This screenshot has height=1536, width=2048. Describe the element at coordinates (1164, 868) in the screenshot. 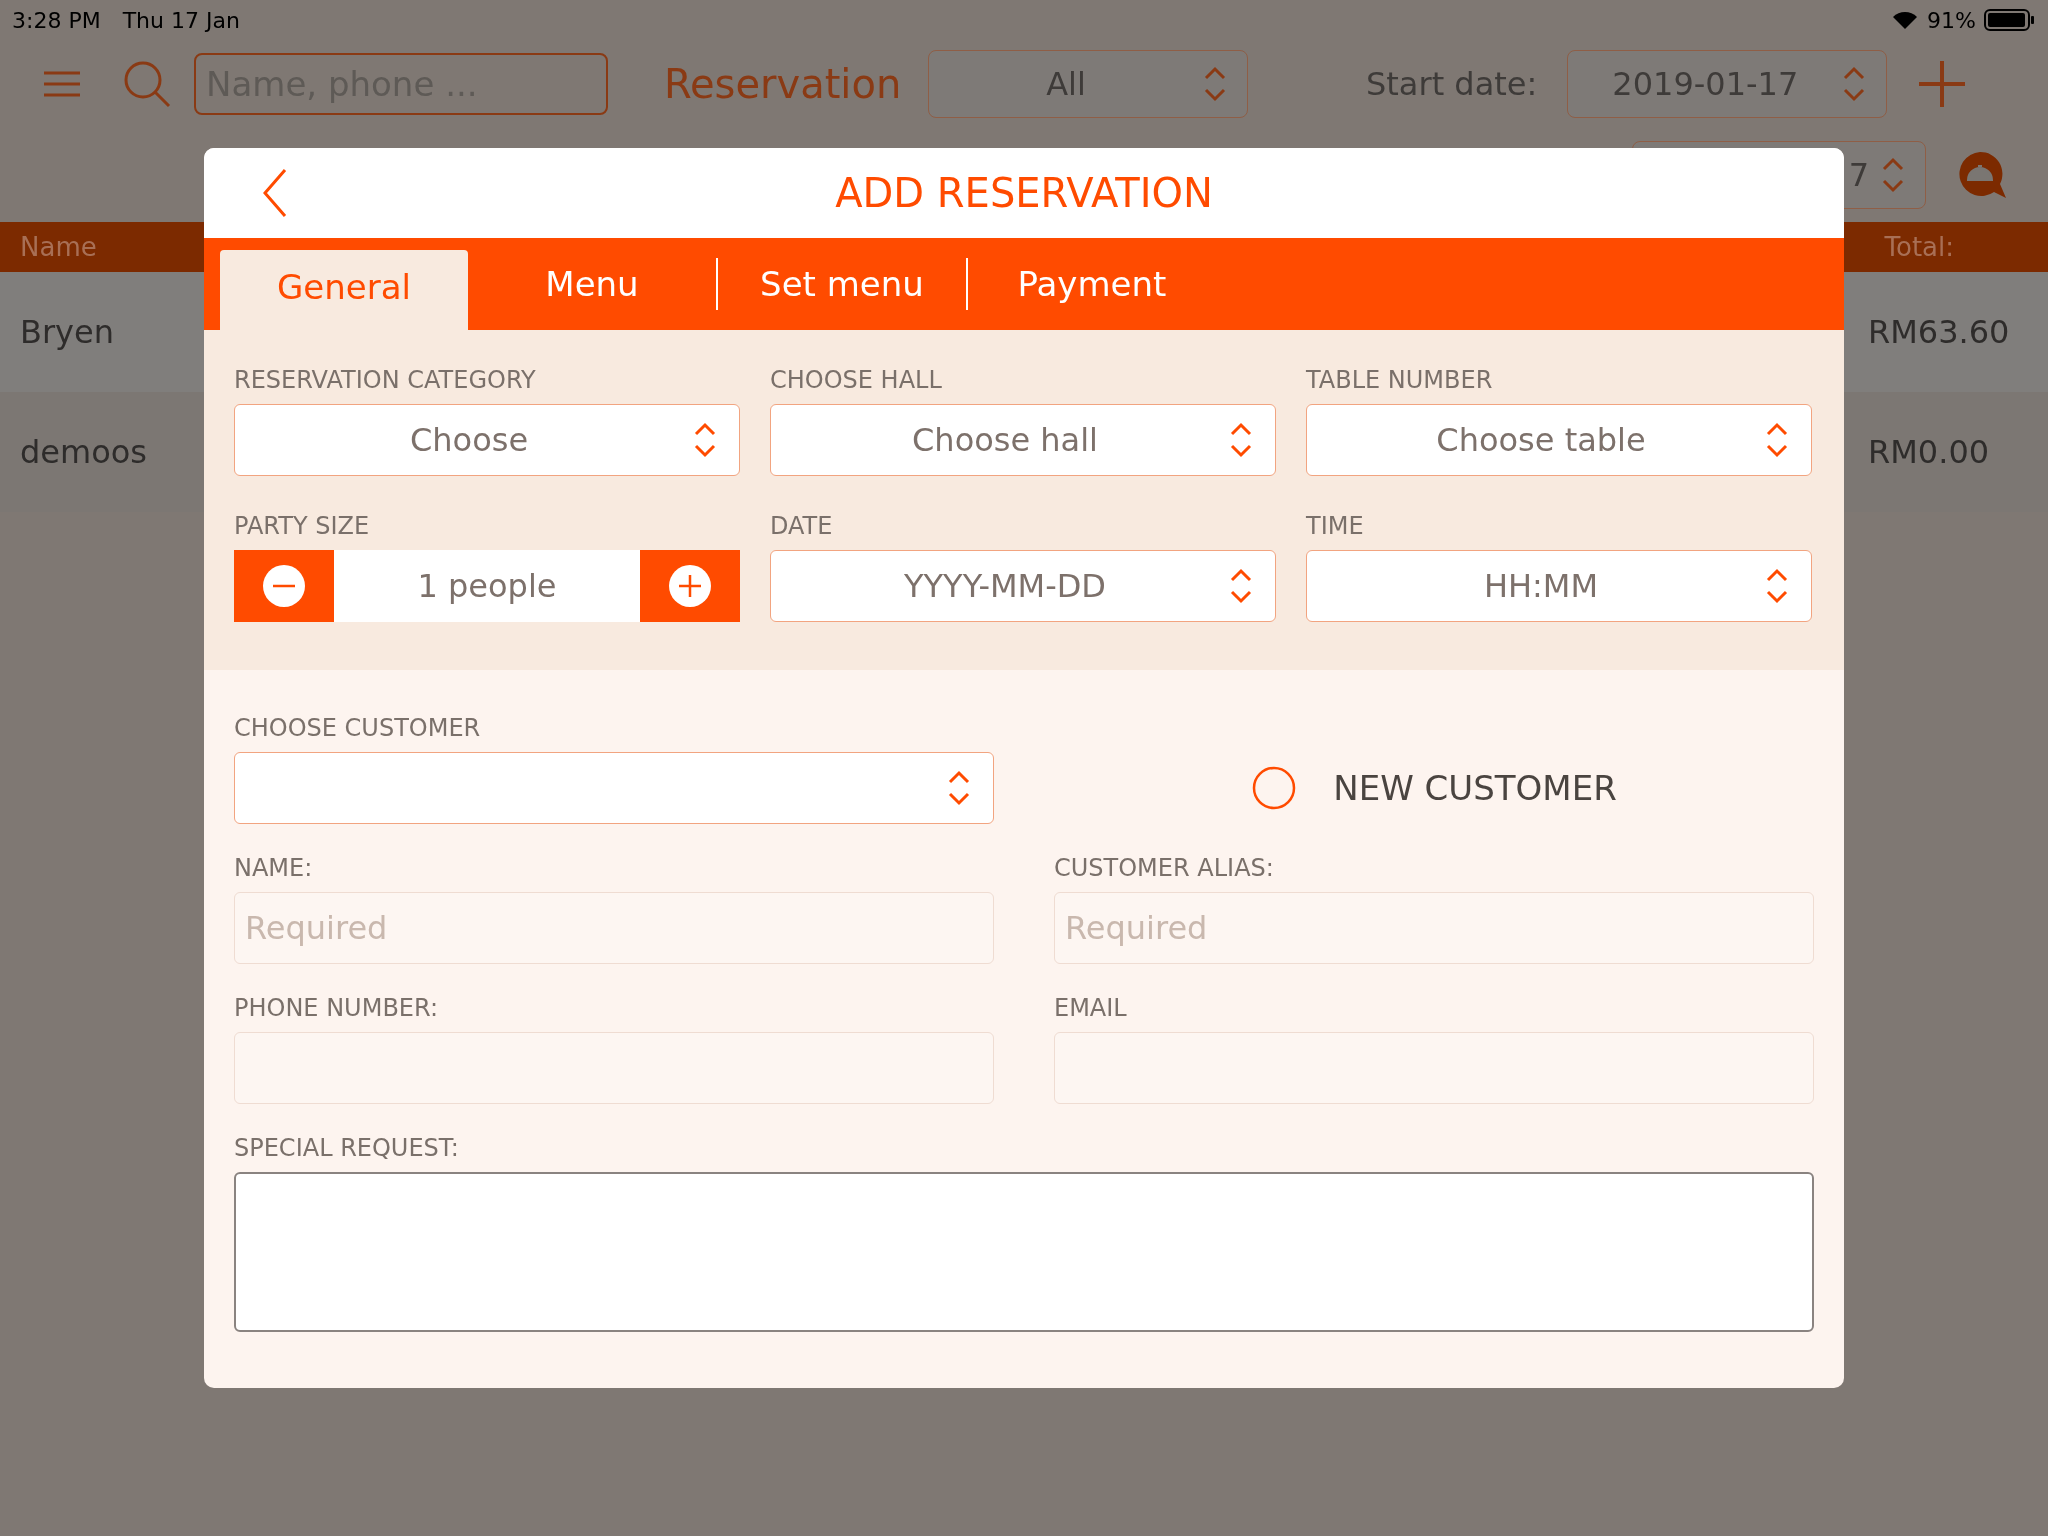

I see `field-label: CUSTOMER ALIAS:` at that location.